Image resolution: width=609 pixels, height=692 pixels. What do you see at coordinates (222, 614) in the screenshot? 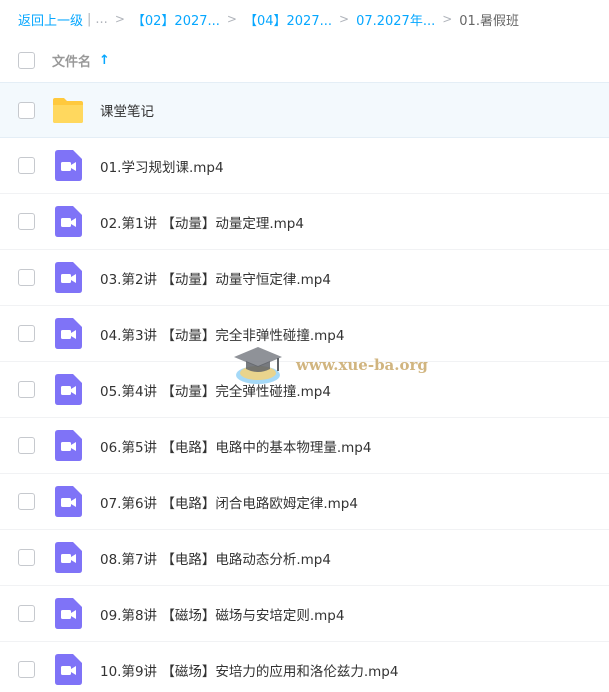
I see `file-name: 09.第8讲 【磁场】磁场与安培定则.mp4` at bounding box center [222, 614].